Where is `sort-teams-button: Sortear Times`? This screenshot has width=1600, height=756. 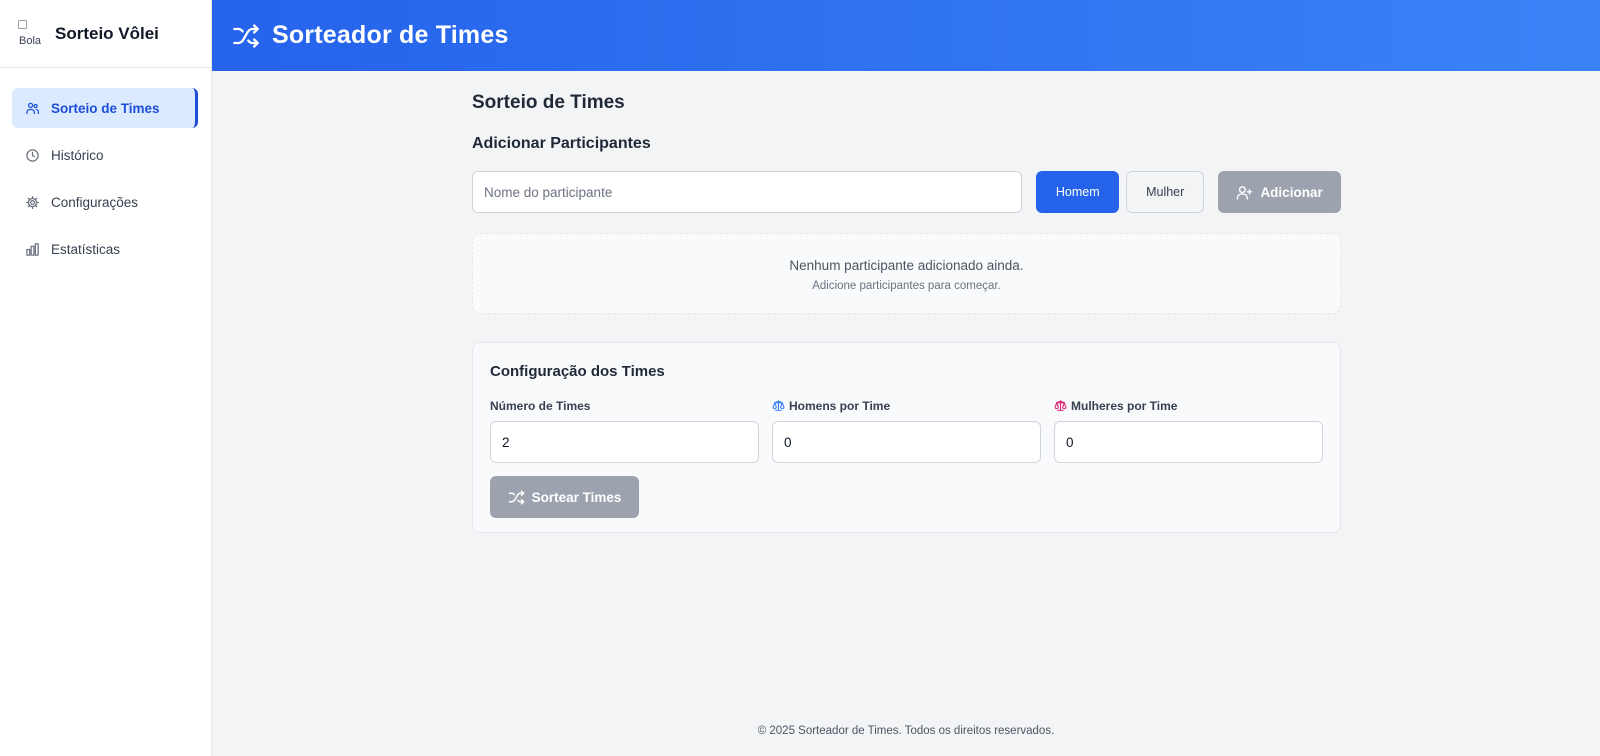 sort-teams-button: Sortear Times is located at coordinates (564, 497).